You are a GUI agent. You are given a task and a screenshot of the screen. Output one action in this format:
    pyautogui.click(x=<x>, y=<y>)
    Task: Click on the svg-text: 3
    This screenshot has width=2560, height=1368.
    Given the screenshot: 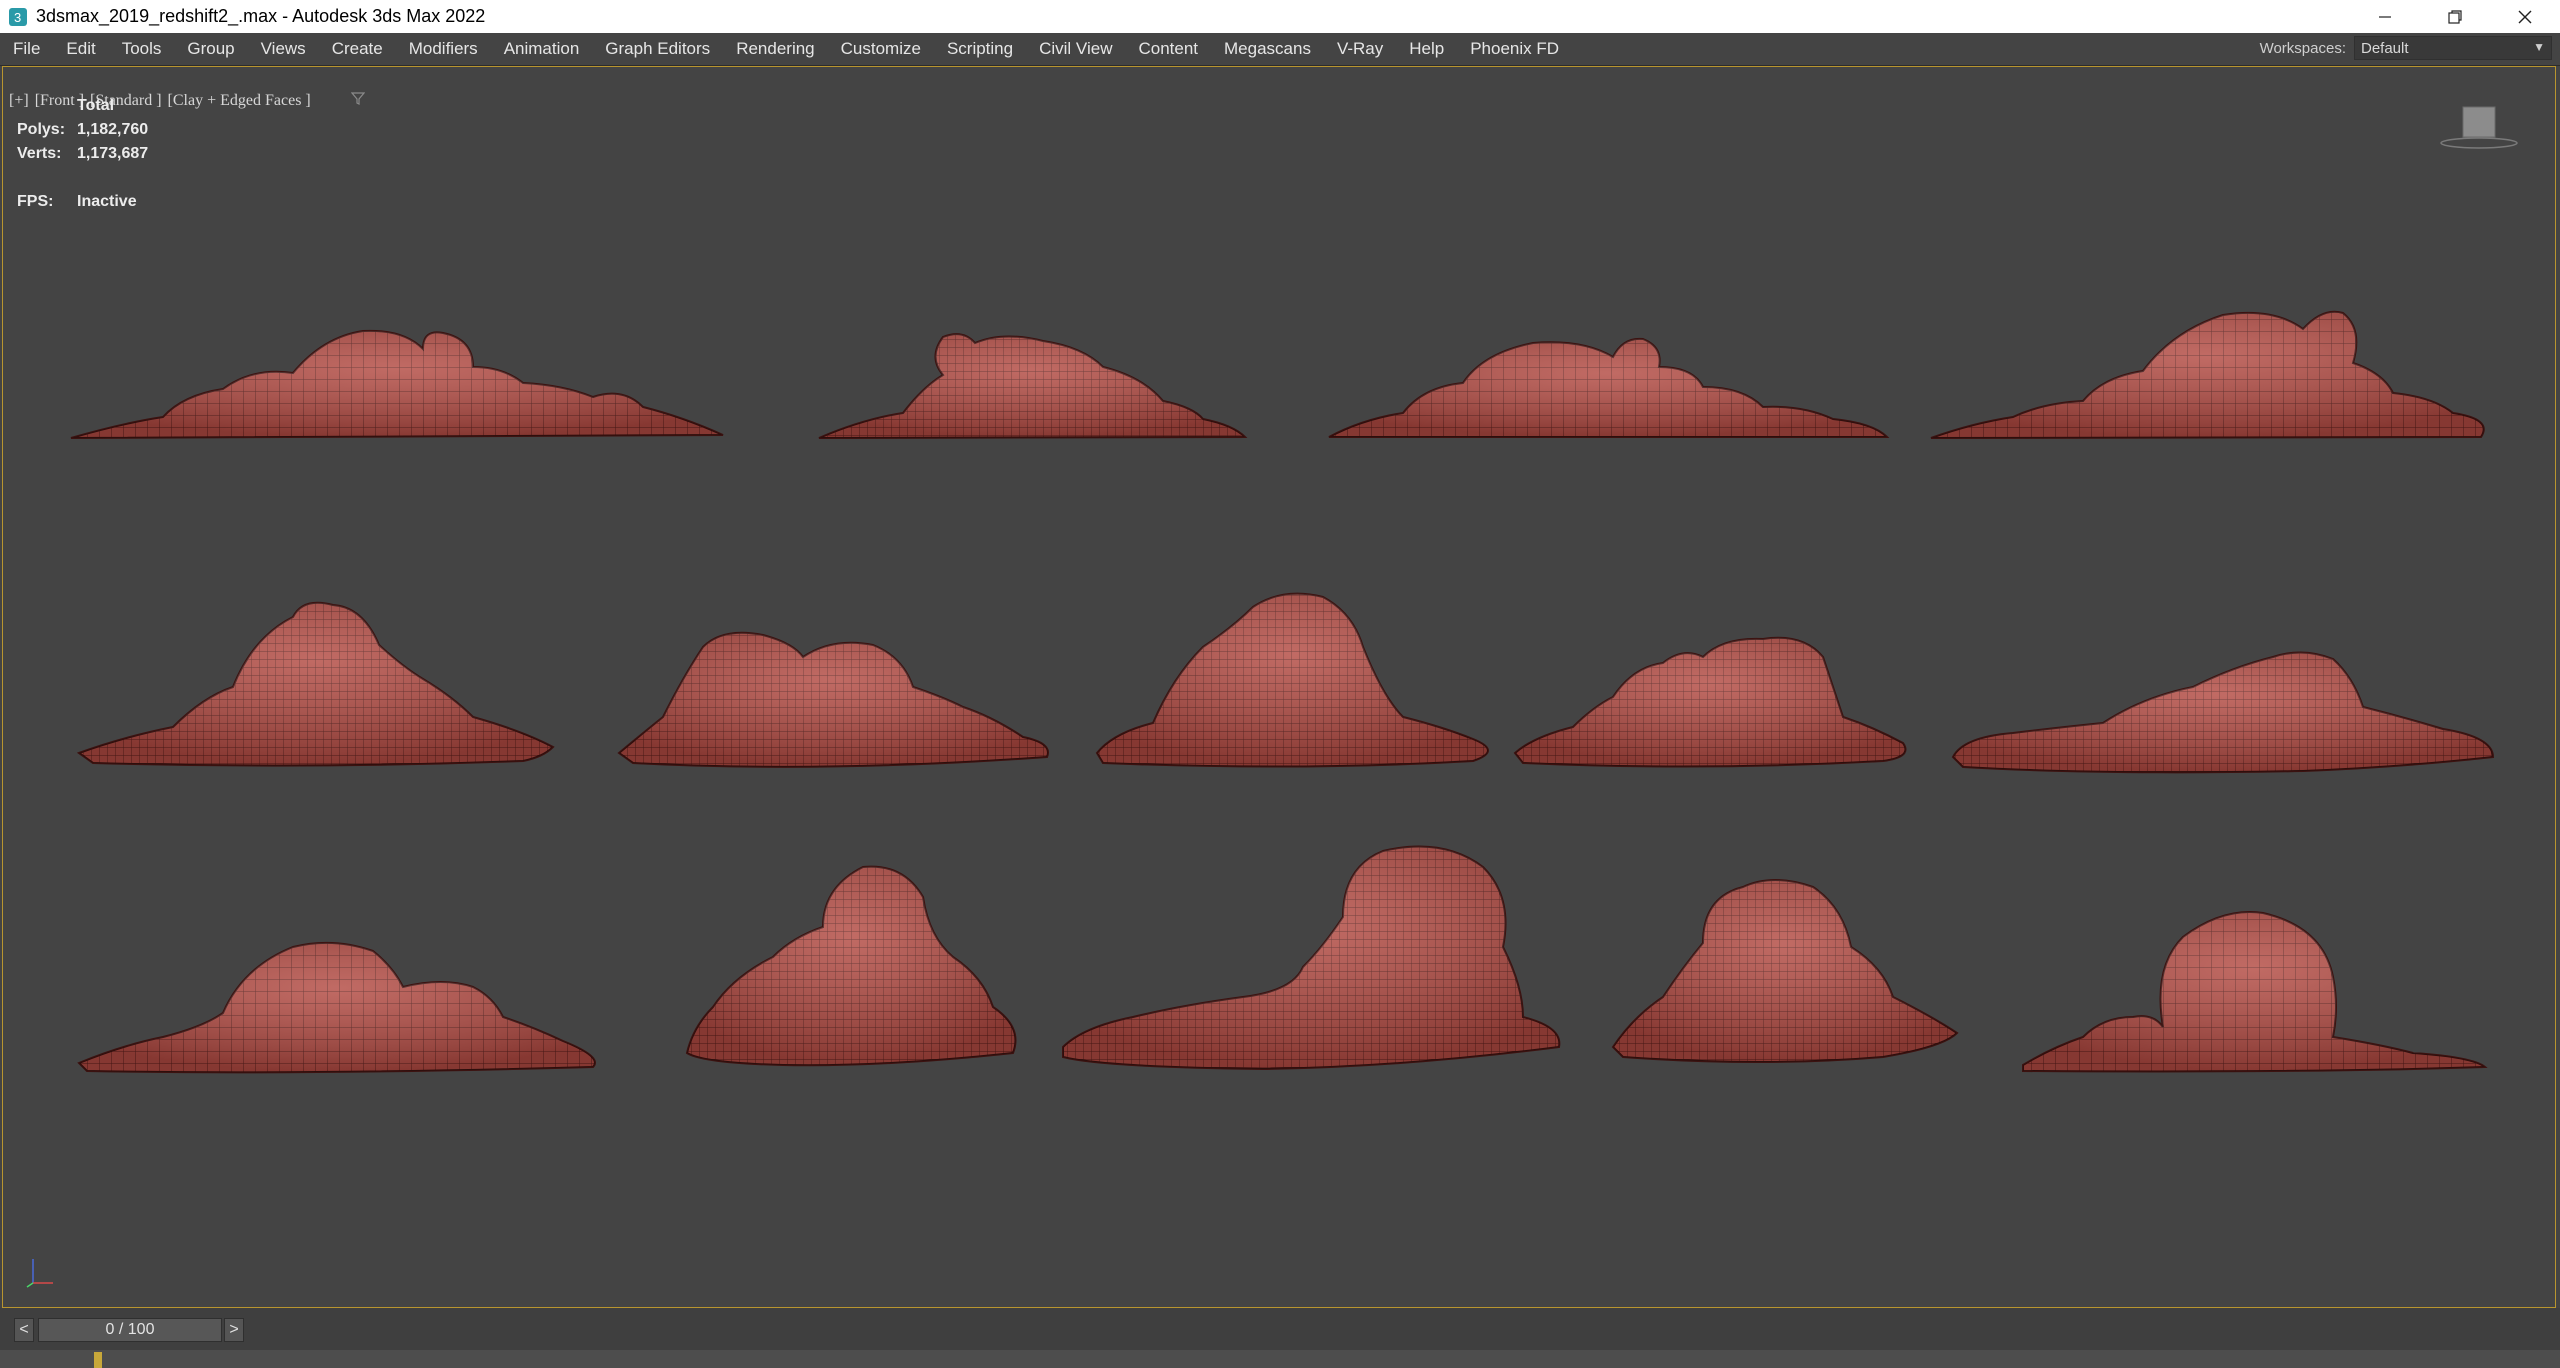 What is the action you would take?
    pyautogui.click(x=17, y=17)
    